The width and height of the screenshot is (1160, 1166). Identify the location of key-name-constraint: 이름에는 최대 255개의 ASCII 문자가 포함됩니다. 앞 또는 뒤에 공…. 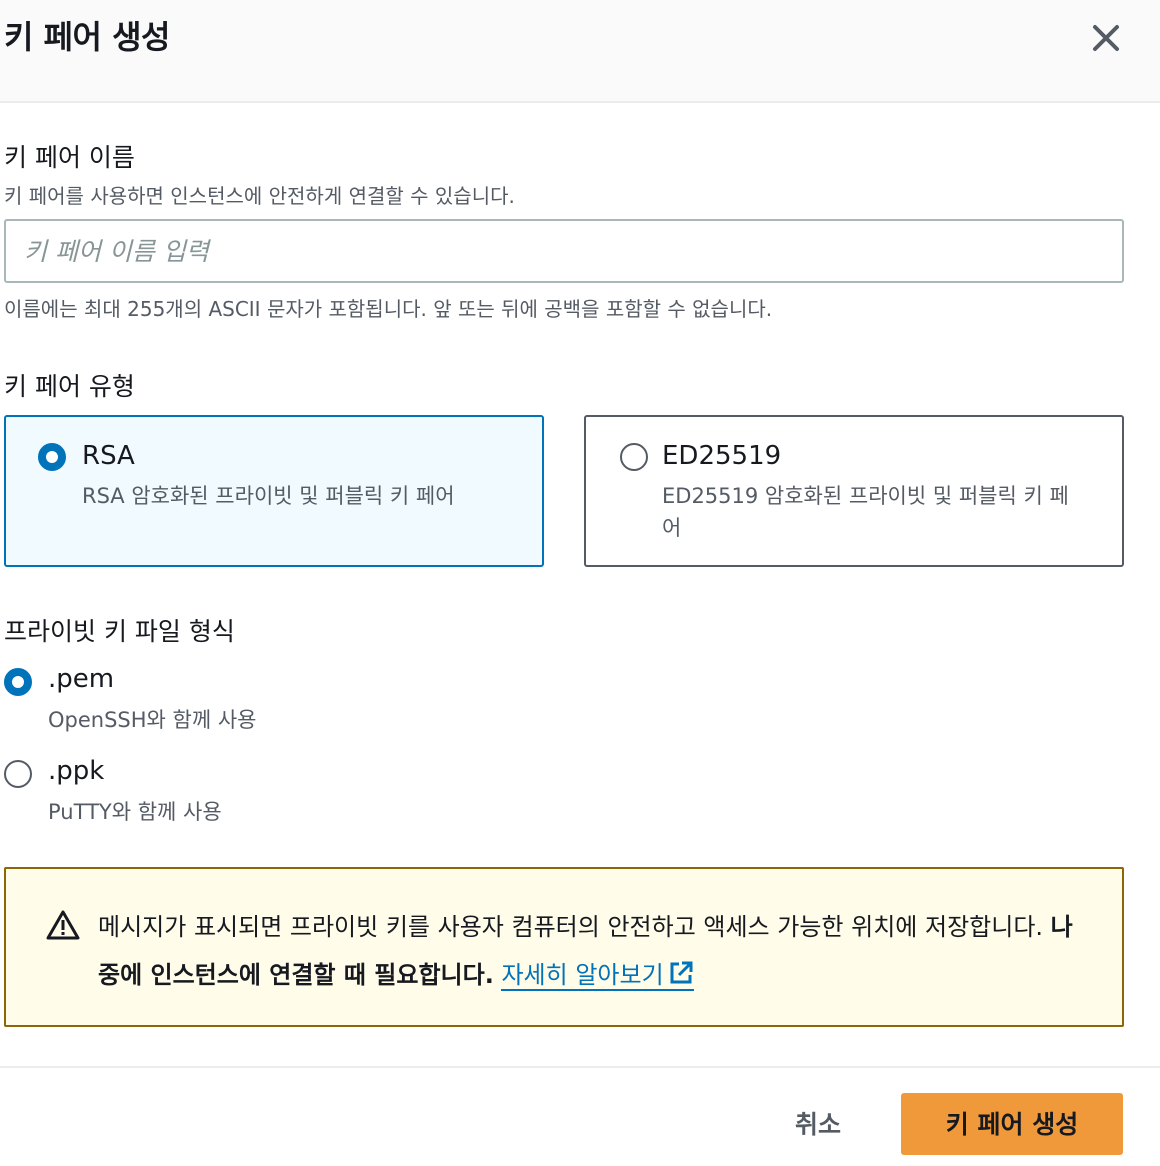
(388, 309).